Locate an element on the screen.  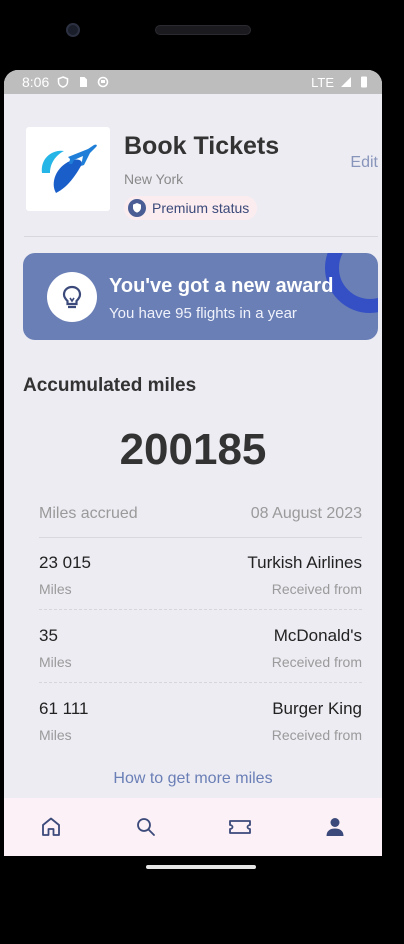
sync-icon is located at coordinates (103, 82).